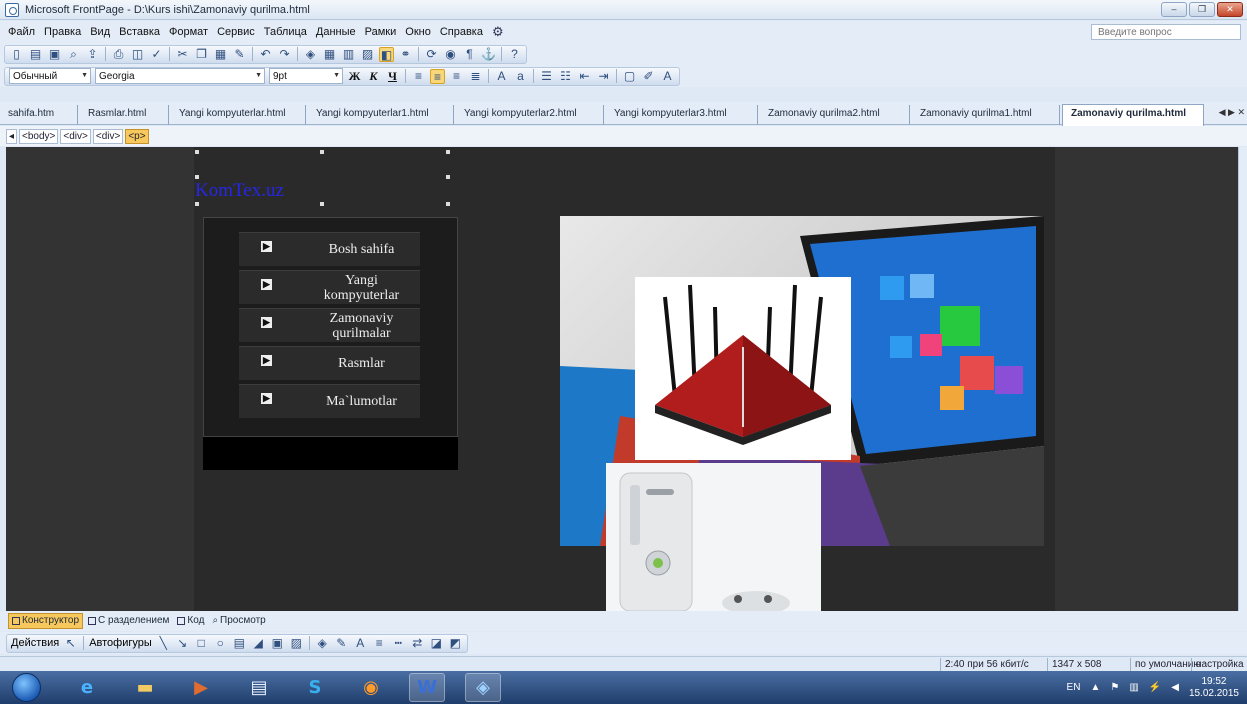  What do you see at coordinates (35, 643) in the screenshot?
I see `actions-menu: Действия` at bounding box center [35, 643].